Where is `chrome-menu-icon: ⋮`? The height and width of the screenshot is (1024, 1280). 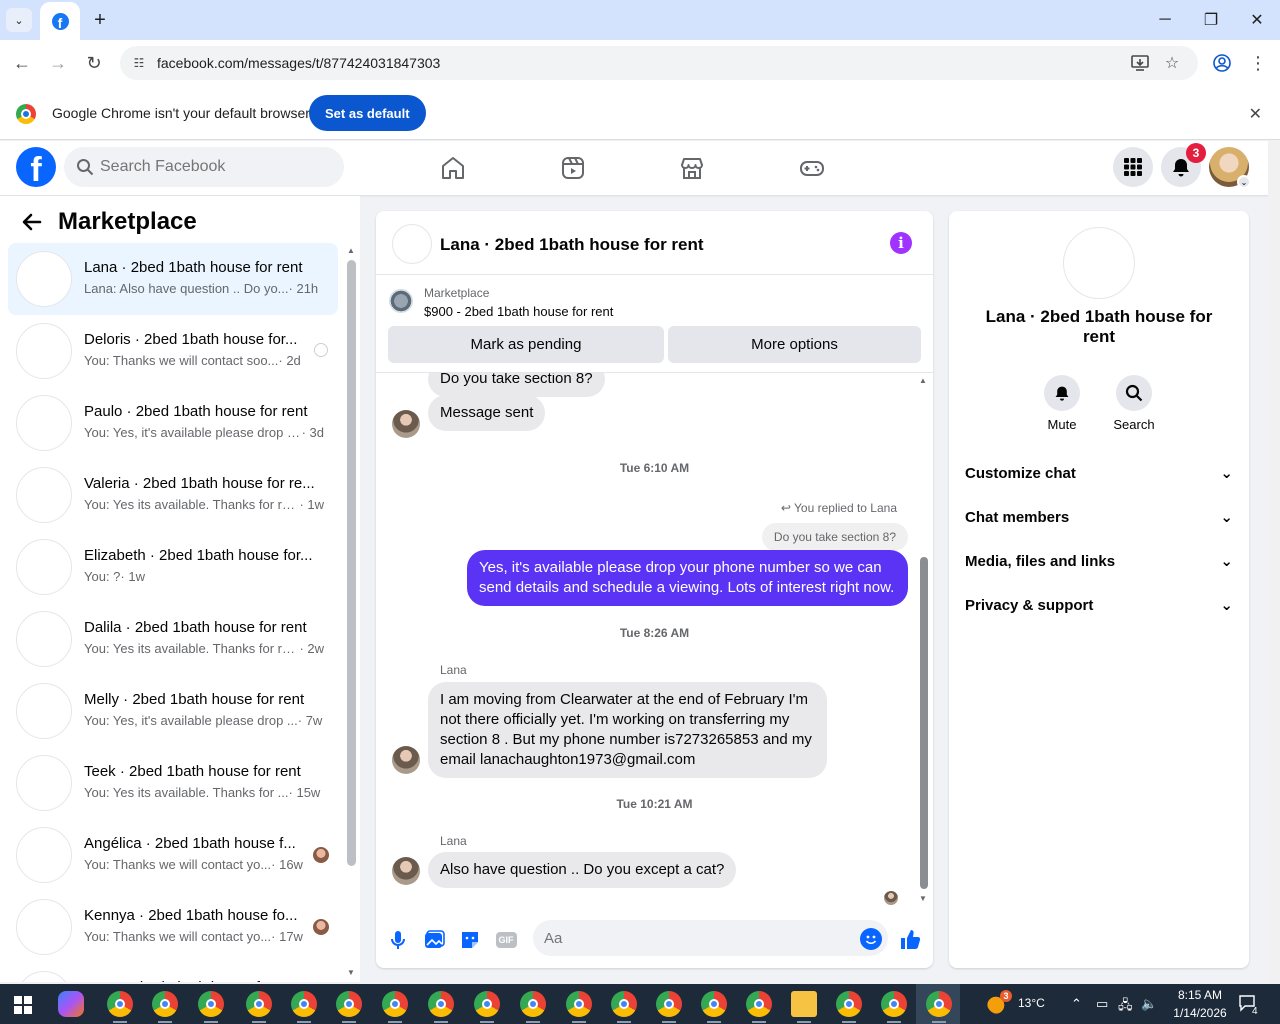 chrome-menu-icon: ⋮ is located at coordinates (1258, 63).